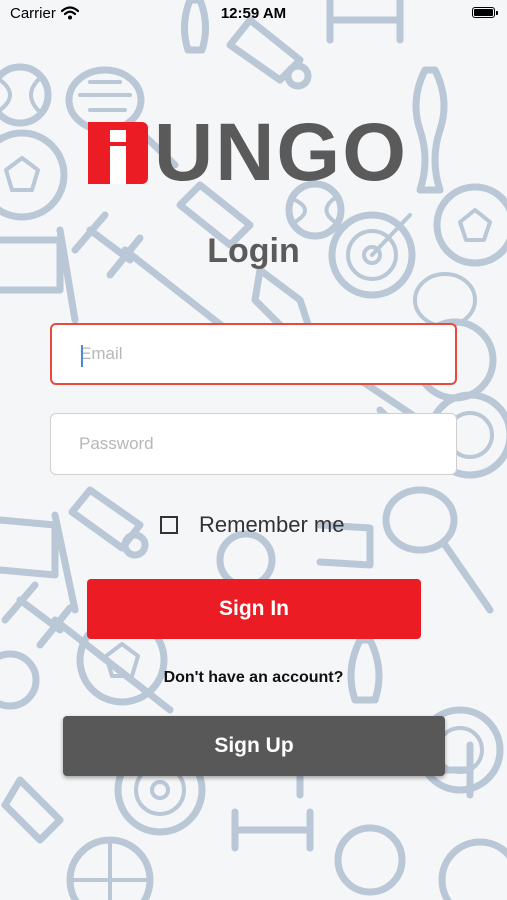 Image resolution: width=507 pixels, height=900 pixels. I want to click on email-field, so click(253, 354).